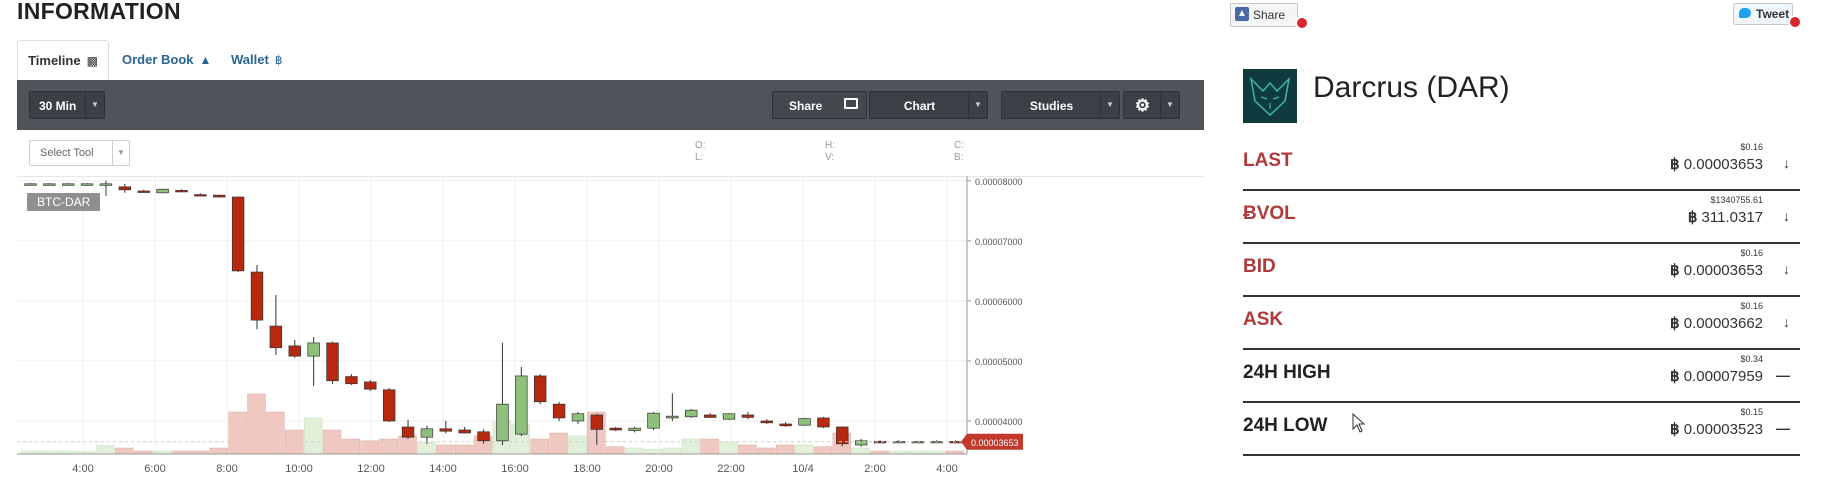  I want to click on thumbs-up-icon: ▲, so click(1242, 14).